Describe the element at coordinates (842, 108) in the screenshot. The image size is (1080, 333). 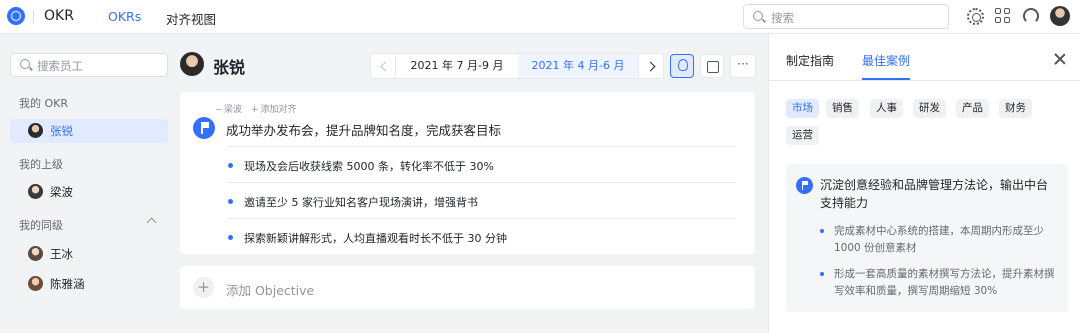
I see `tag-sales: 销售` at that location.